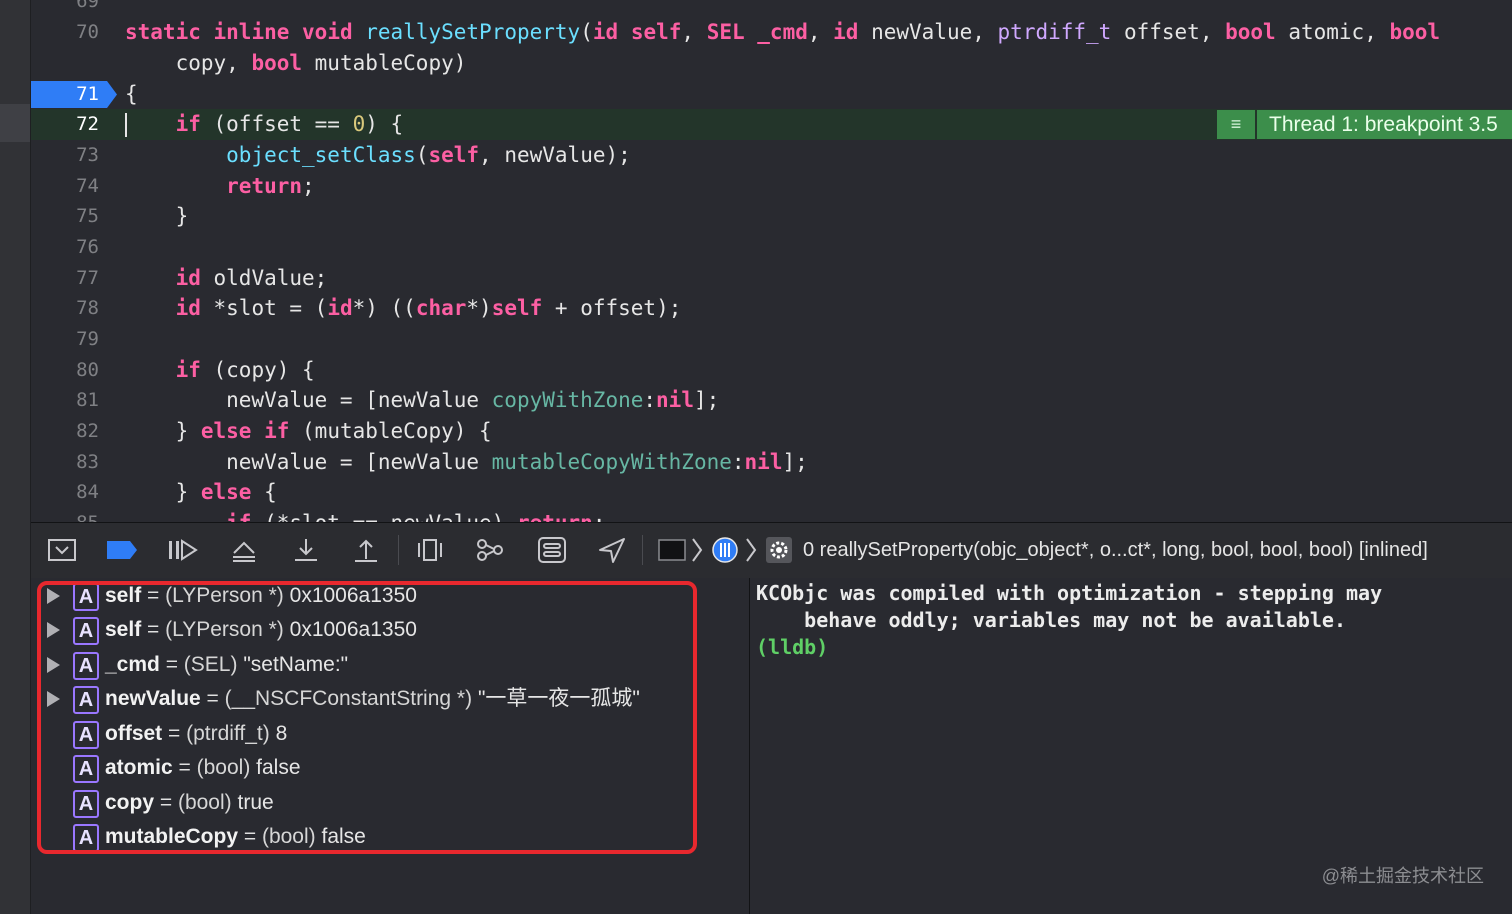 The image size is (1512, 914). What do you see at coordinates (87, 339) in the screenshot?
I see `line-number: 79` at bounding box center [87, 339].